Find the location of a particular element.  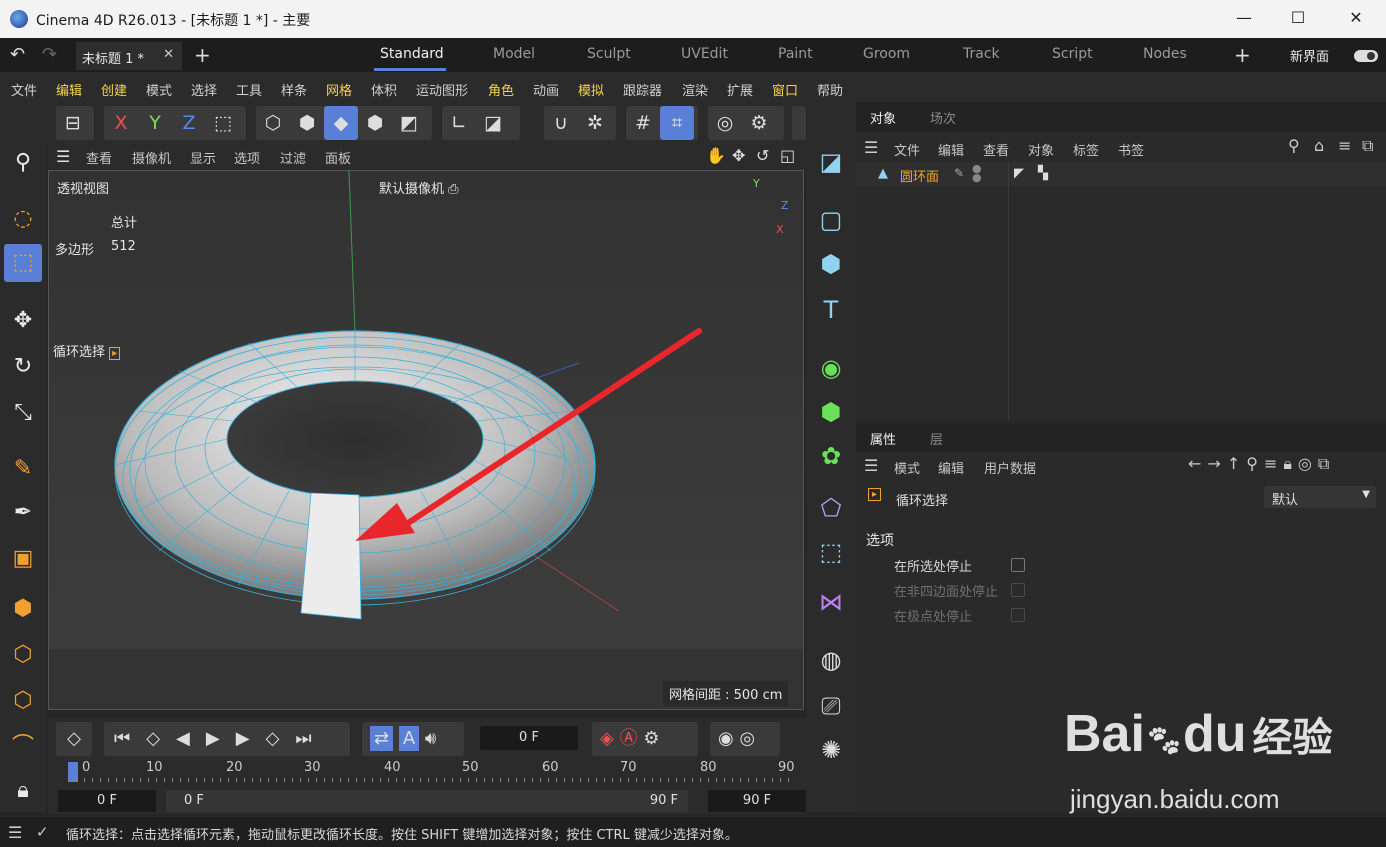

move-view-icon: ✥ is located at coordinates (738, 155).